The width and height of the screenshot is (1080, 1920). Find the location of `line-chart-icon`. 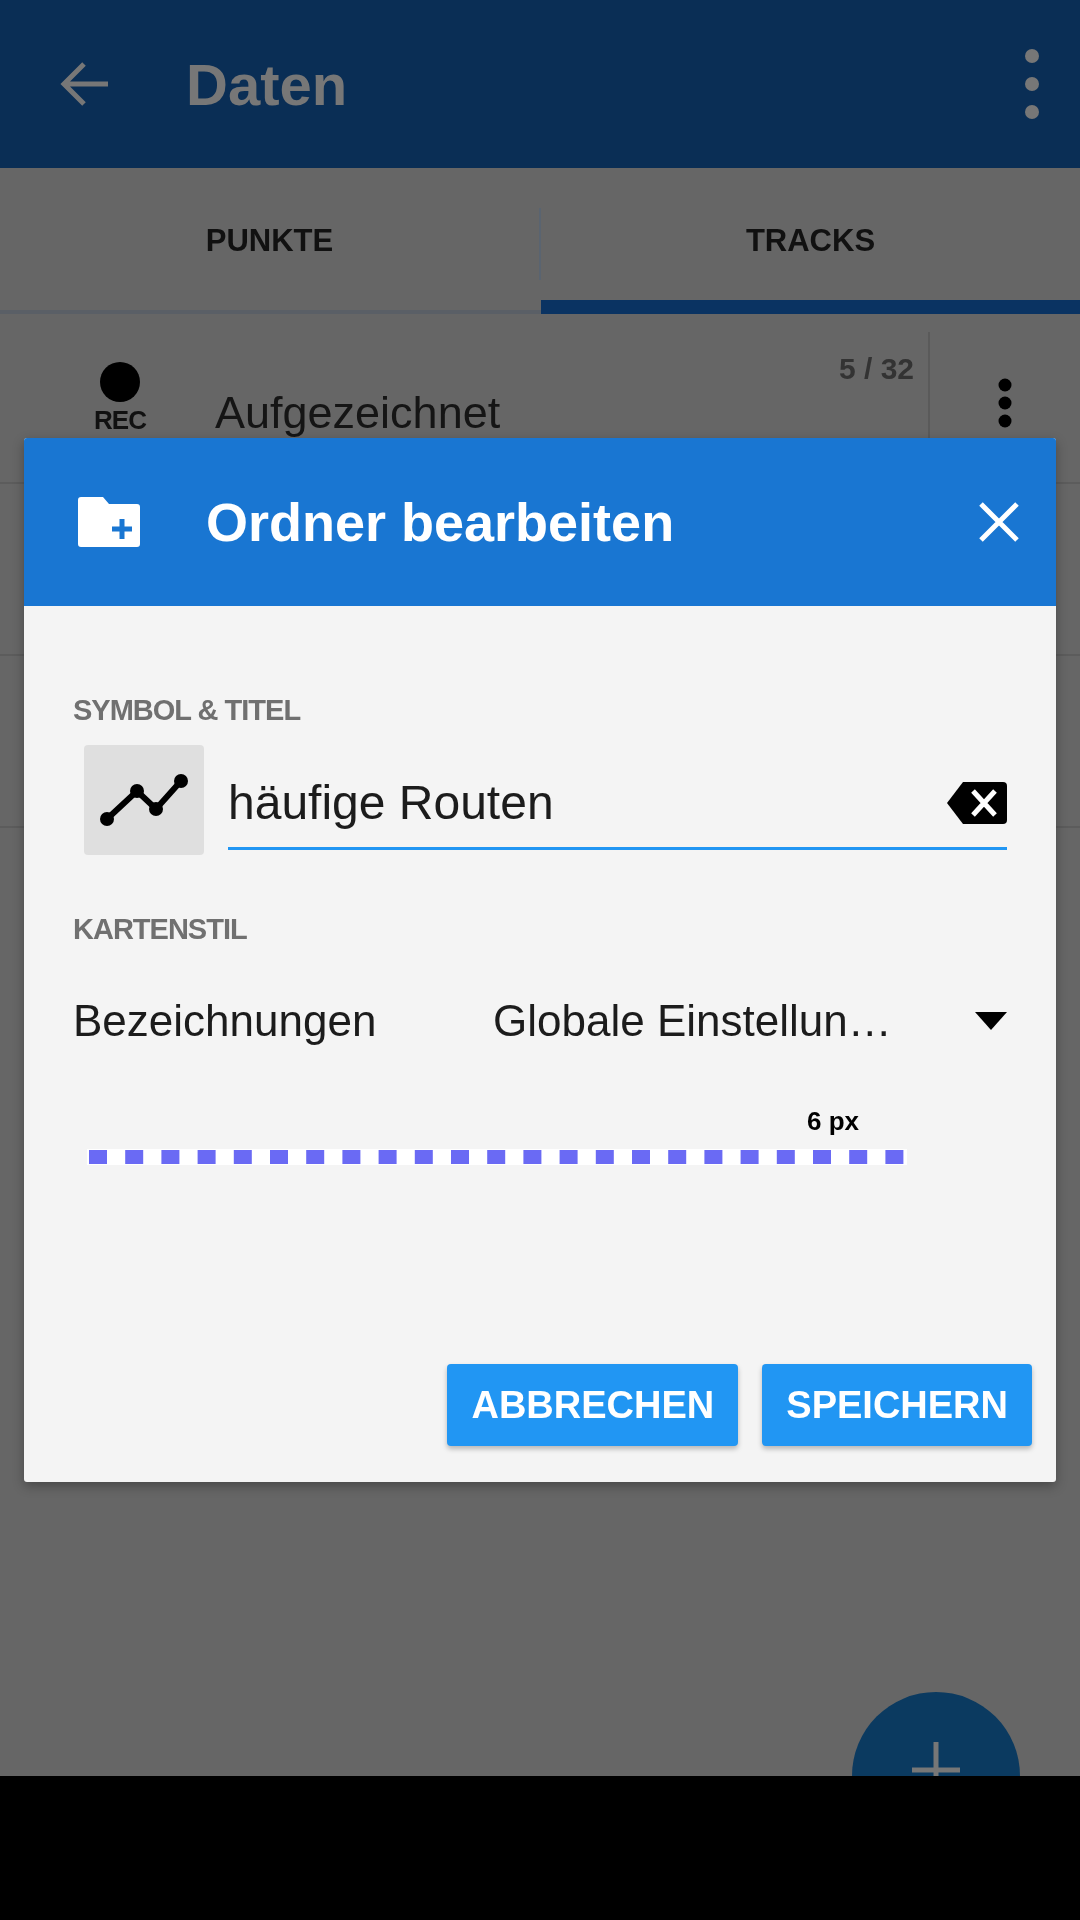

line-chart-icon is located at coordinates (144, 800).